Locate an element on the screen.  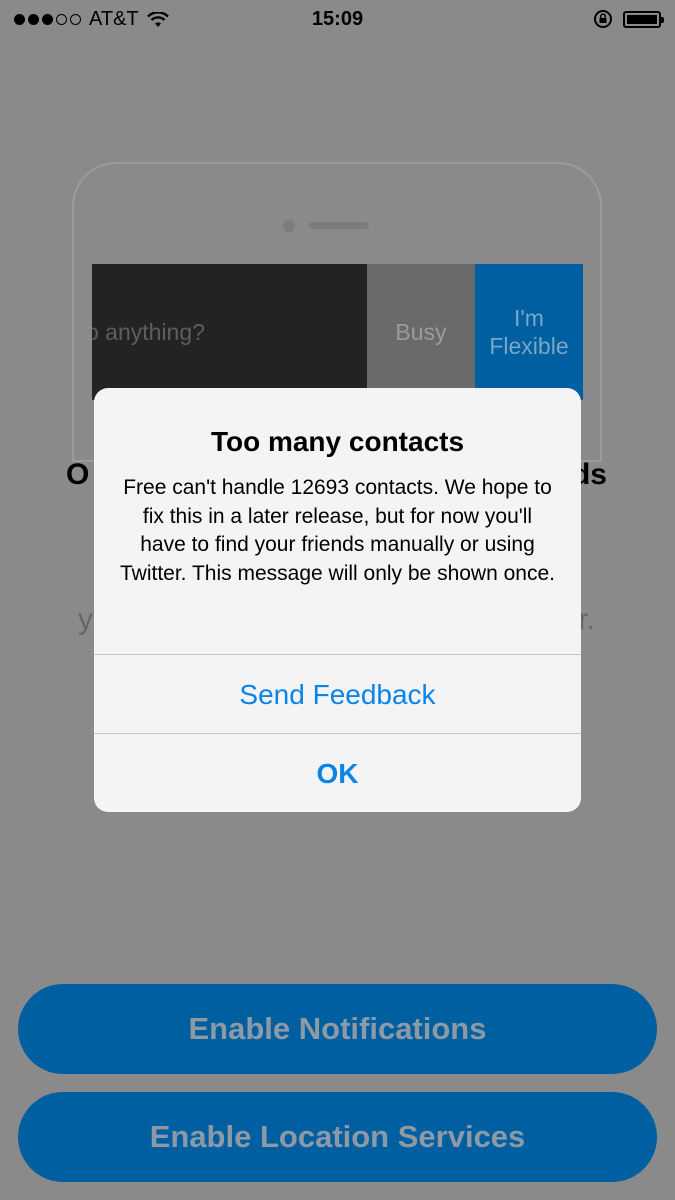
ok-button: OK is located at coordinates (337, 773).